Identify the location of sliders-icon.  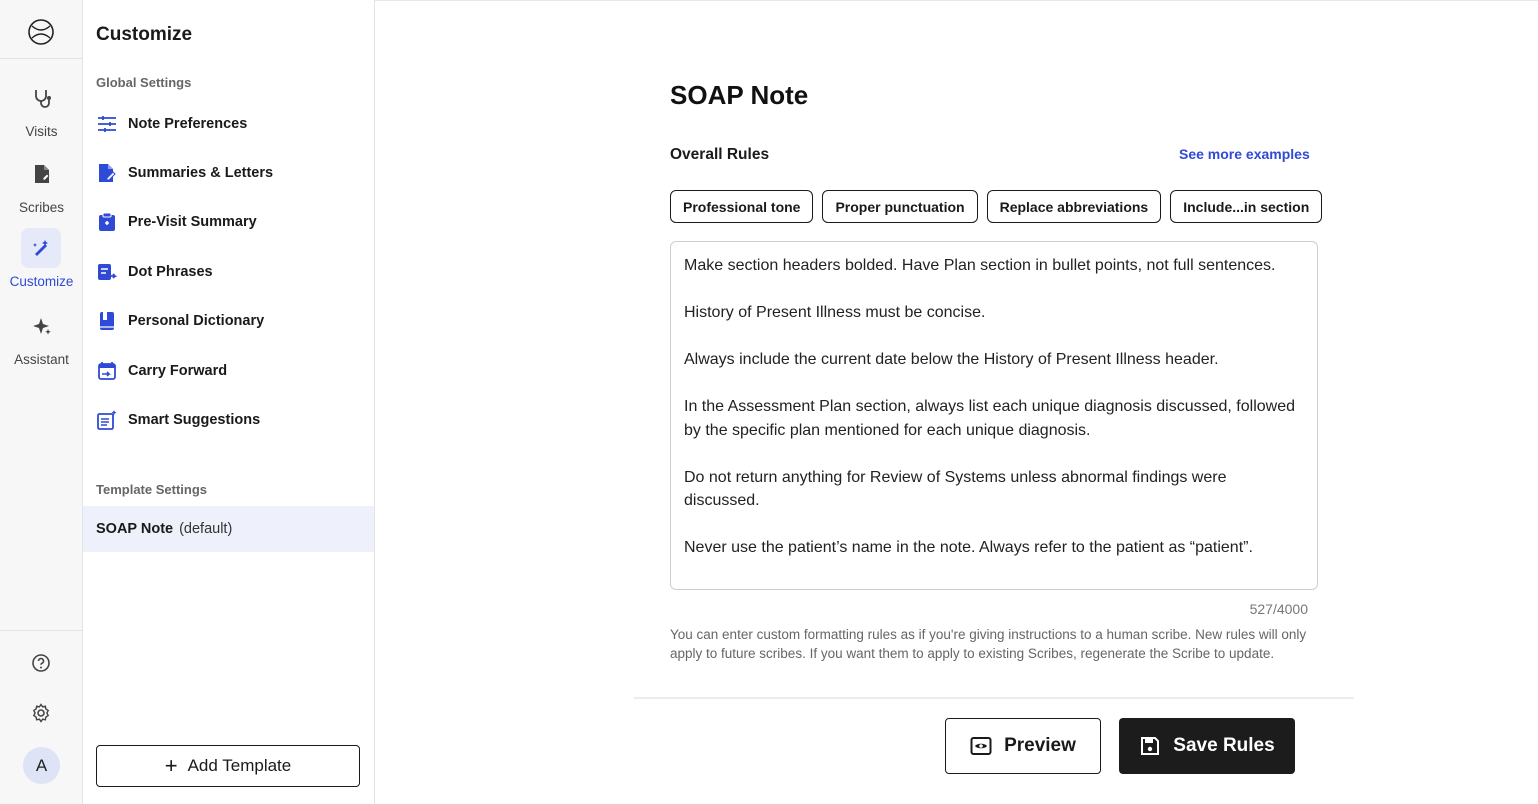
(107, 124).